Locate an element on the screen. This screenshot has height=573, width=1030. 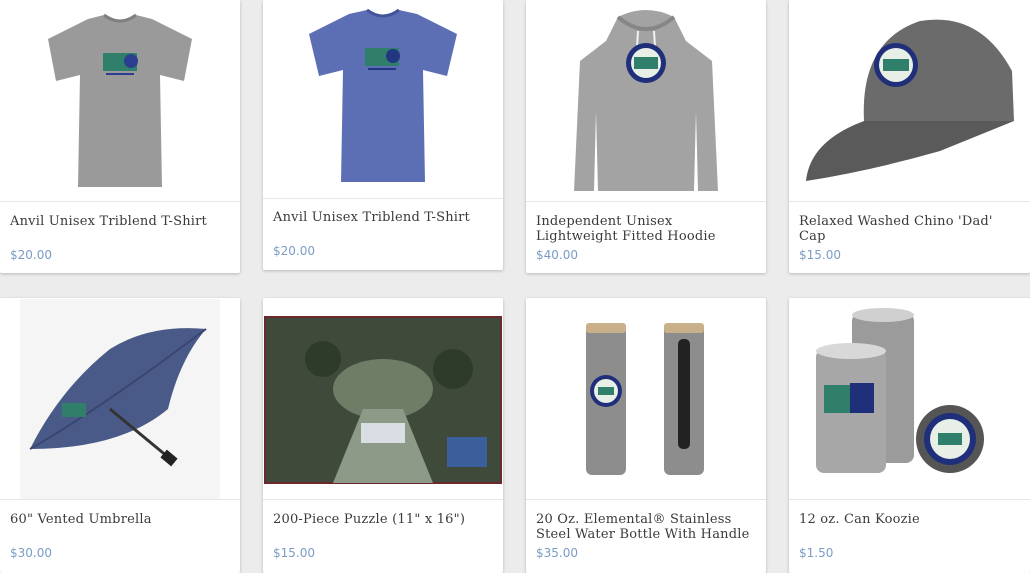
product-image-gray-hoodie is located at coordinates (646, 101).